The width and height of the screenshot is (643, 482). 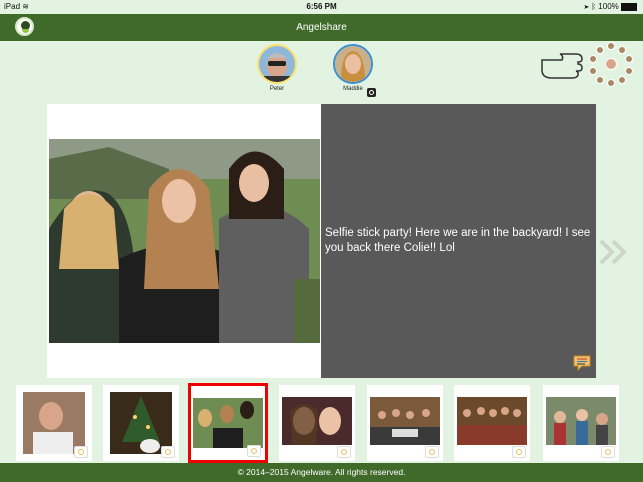 I want to click on location-icon: ➤, so click(x=587, y=6).